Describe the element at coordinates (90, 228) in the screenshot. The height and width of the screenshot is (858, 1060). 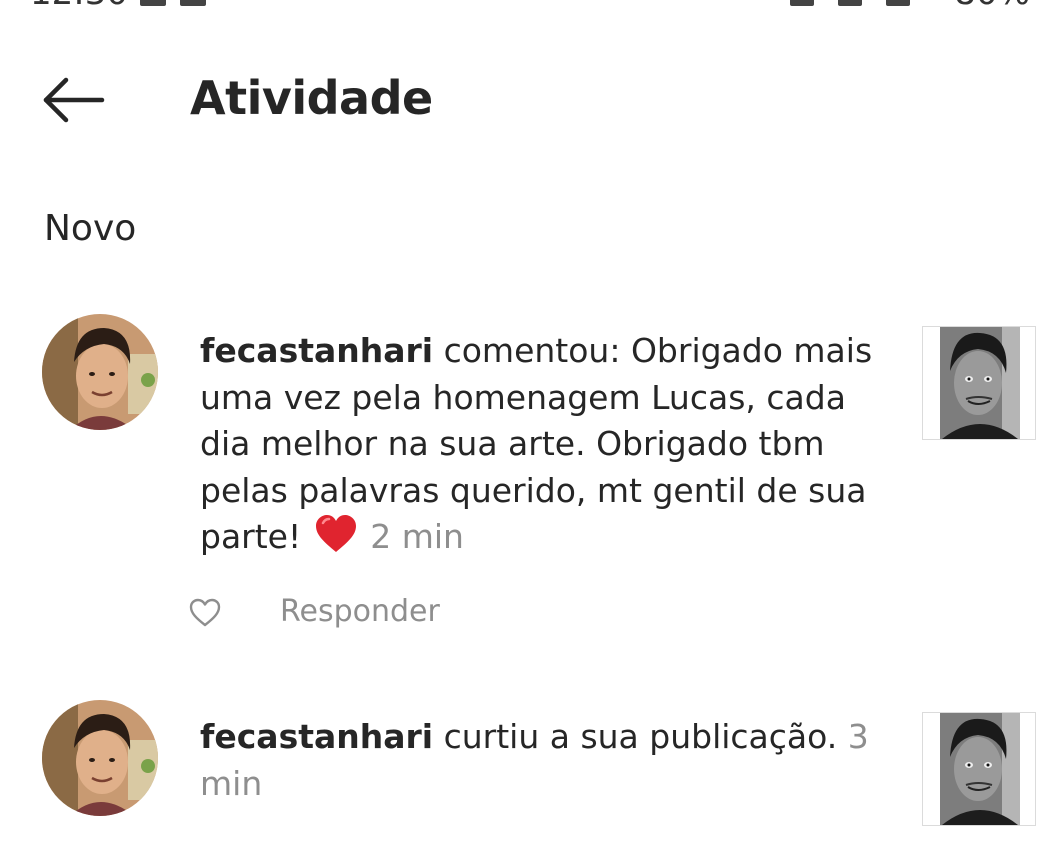
I see `section-title-new: Novo` at that location.